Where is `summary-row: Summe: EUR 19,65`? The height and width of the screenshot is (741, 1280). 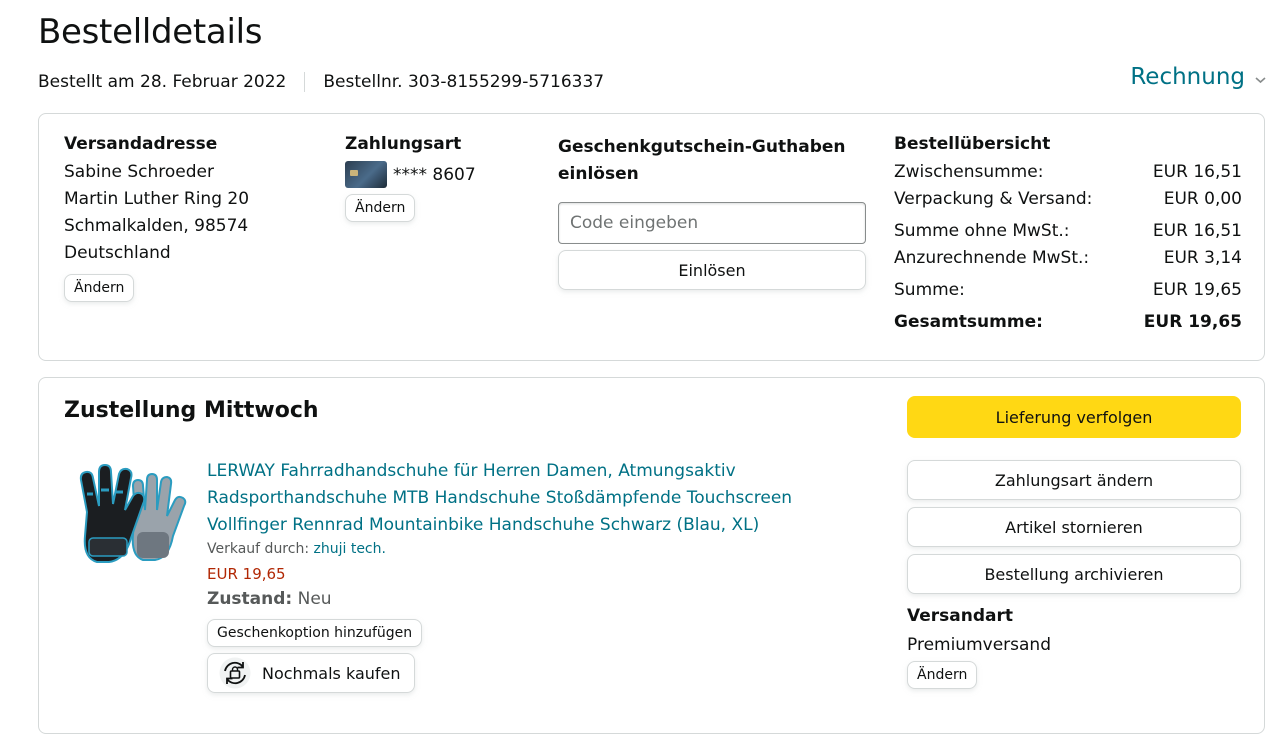
summary-row: Summe: EUR 19,65 is located at coordinates (1068, 289).